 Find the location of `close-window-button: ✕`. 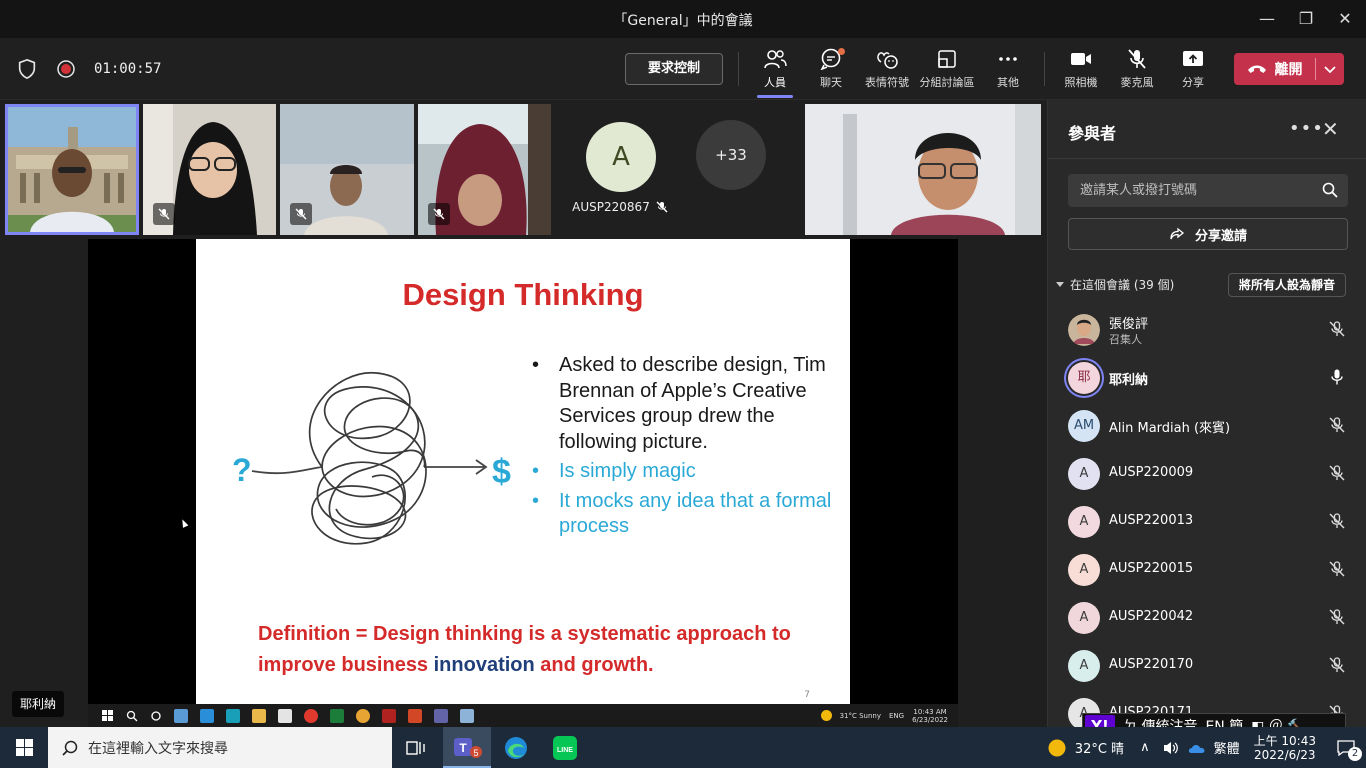

close-window-button: ✕ is located at coordinates (1345, 19).